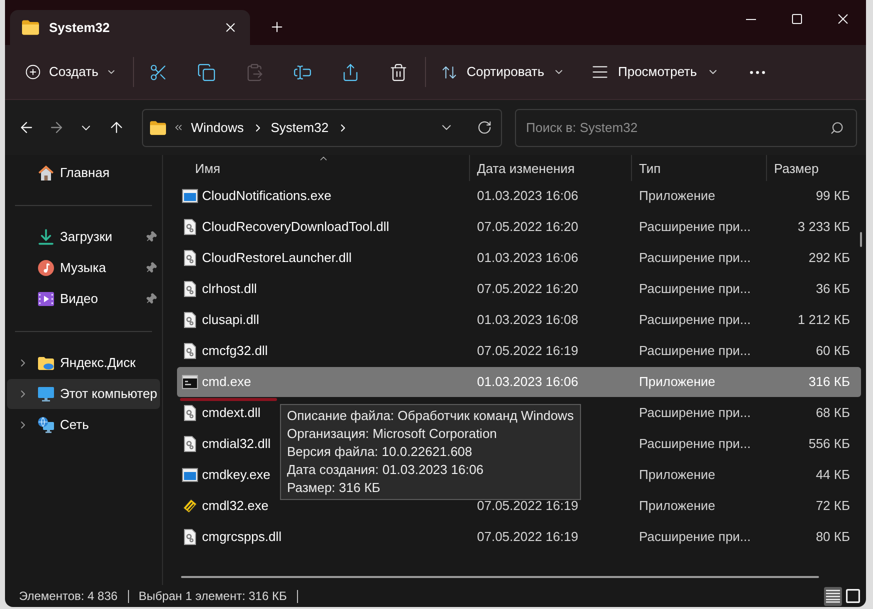 Image resolution: width=873 pixels, height=609 pixels. I want to click on file-size: 99 КБ, so click(833, 196).